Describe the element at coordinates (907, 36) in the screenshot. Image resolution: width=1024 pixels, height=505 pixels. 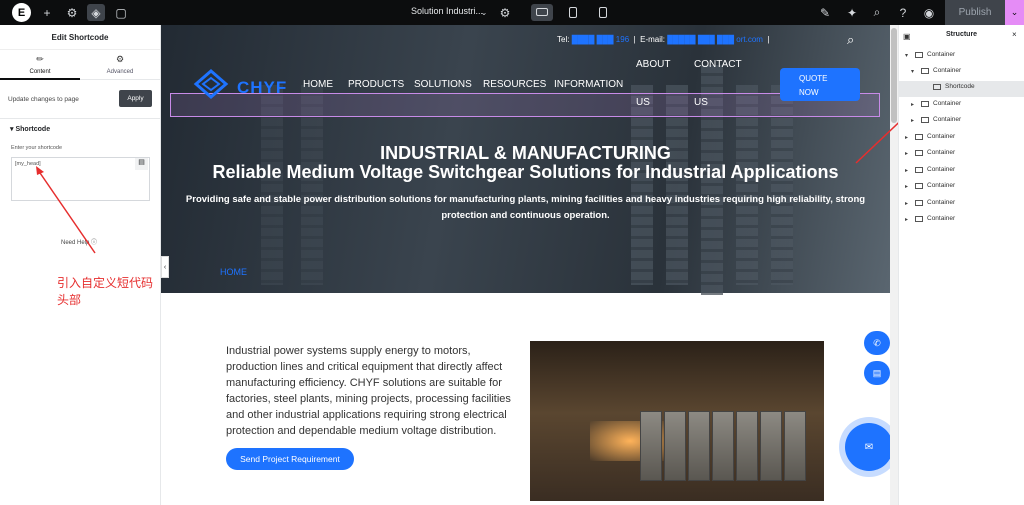
I see `structure-panel-icon: ▣` at that location.